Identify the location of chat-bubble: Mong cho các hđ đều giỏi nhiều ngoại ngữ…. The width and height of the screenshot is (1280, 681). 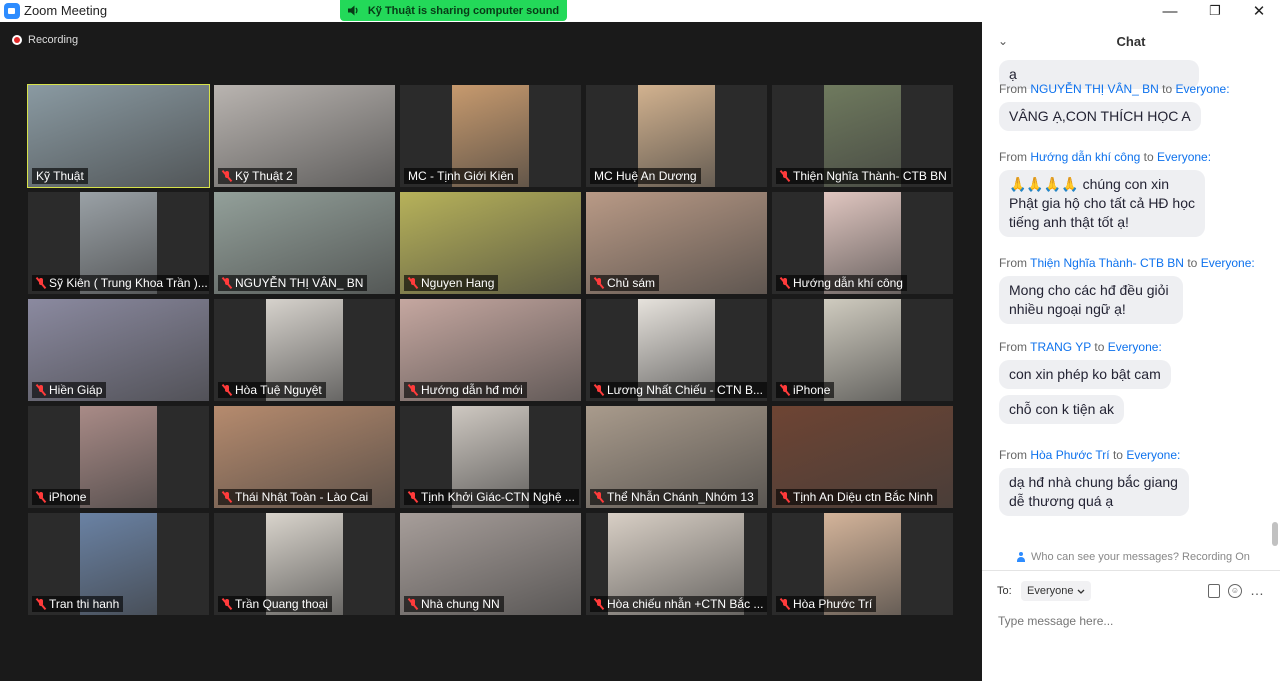
(1091, 300).